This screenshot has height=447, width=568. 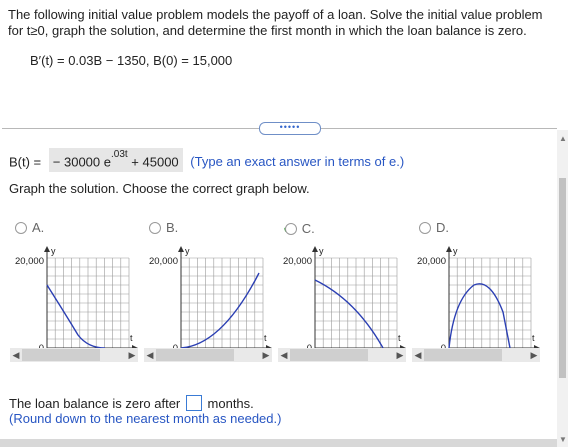 I want to click on answer-box: − 30000 e.03t + 45000, so click(x=115, y=160).